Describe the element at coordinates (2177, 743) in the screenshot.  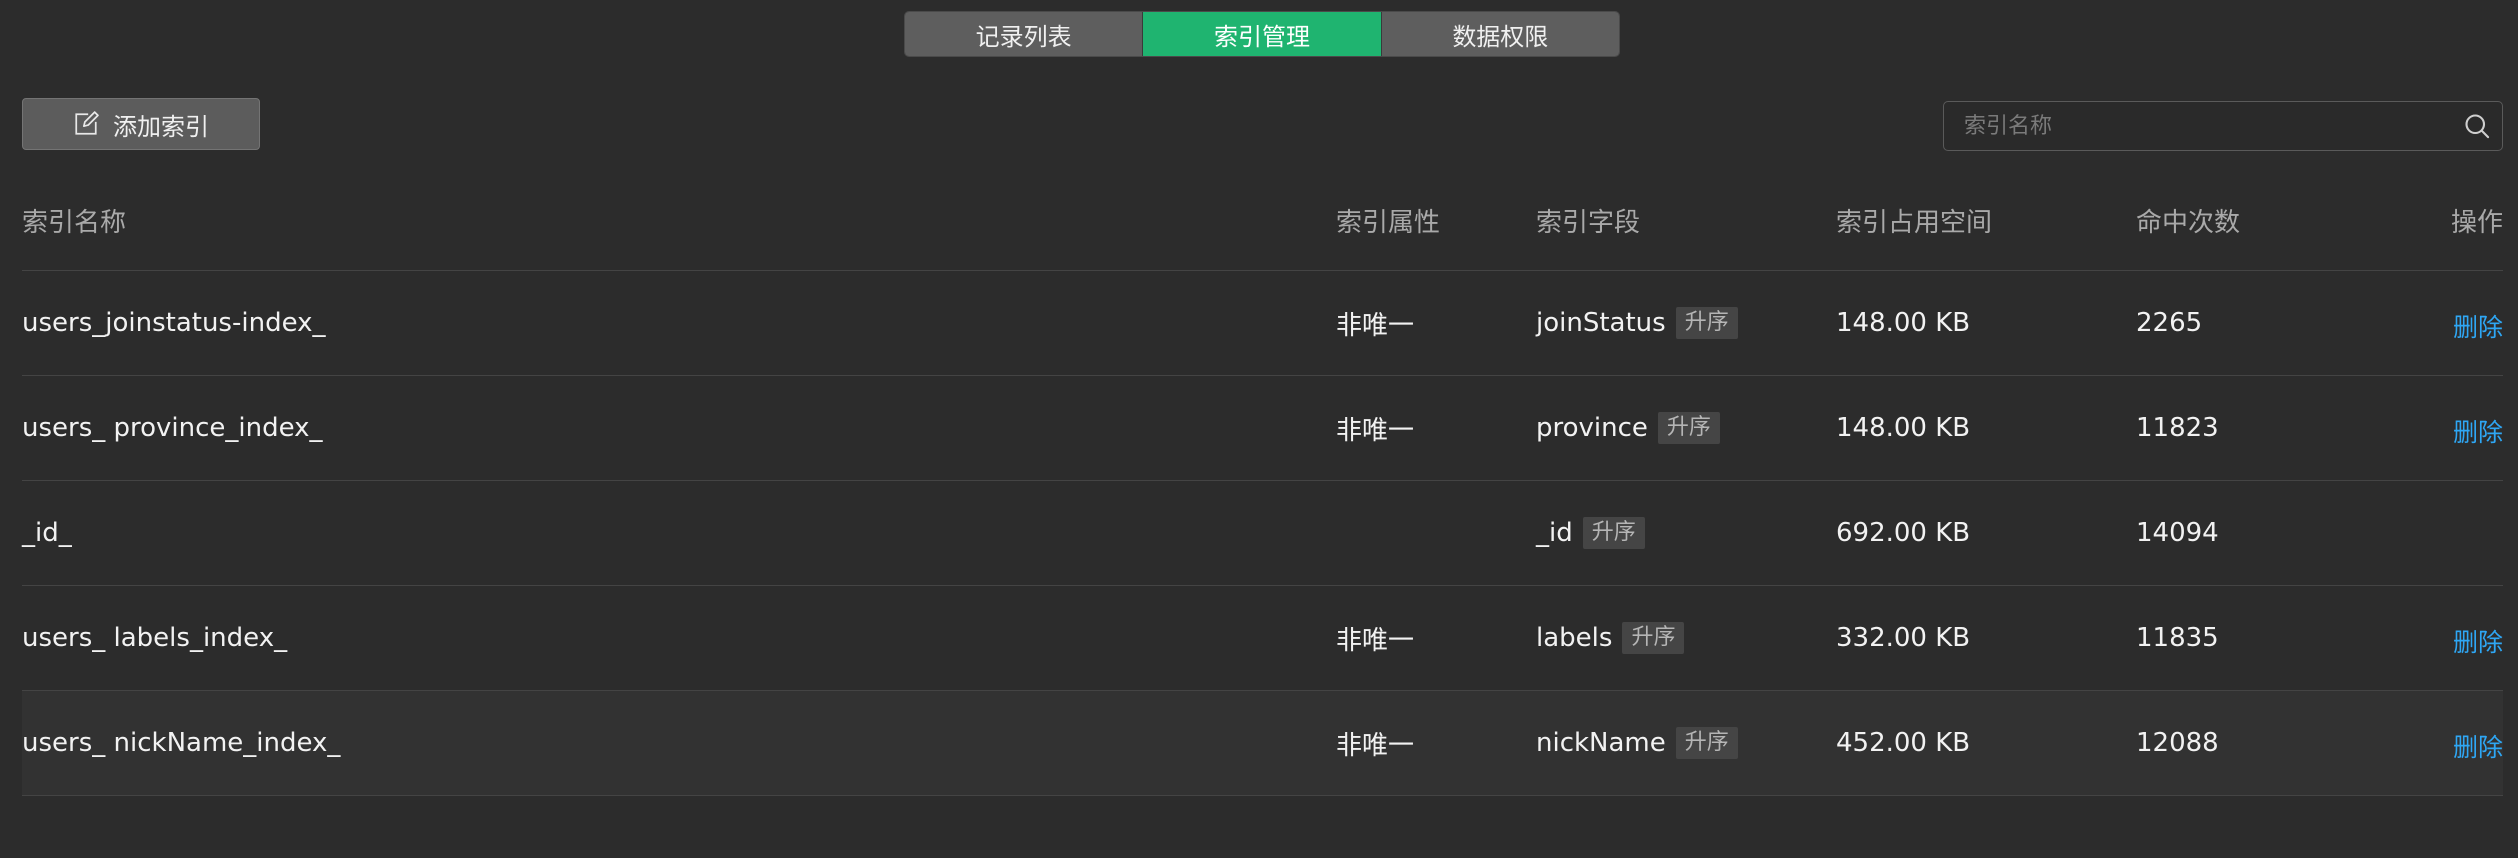
I see `index-hits: 12088` at that location.